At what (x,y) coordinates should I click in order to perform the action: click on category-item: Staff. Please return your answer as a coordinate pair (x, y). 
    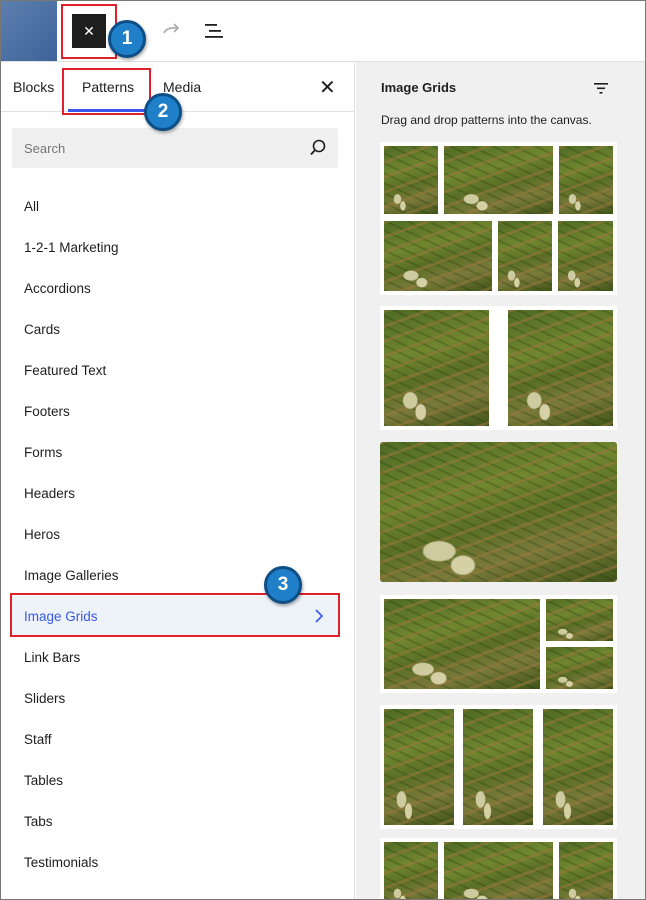
    Looking at the image, I should click on (175, 739).